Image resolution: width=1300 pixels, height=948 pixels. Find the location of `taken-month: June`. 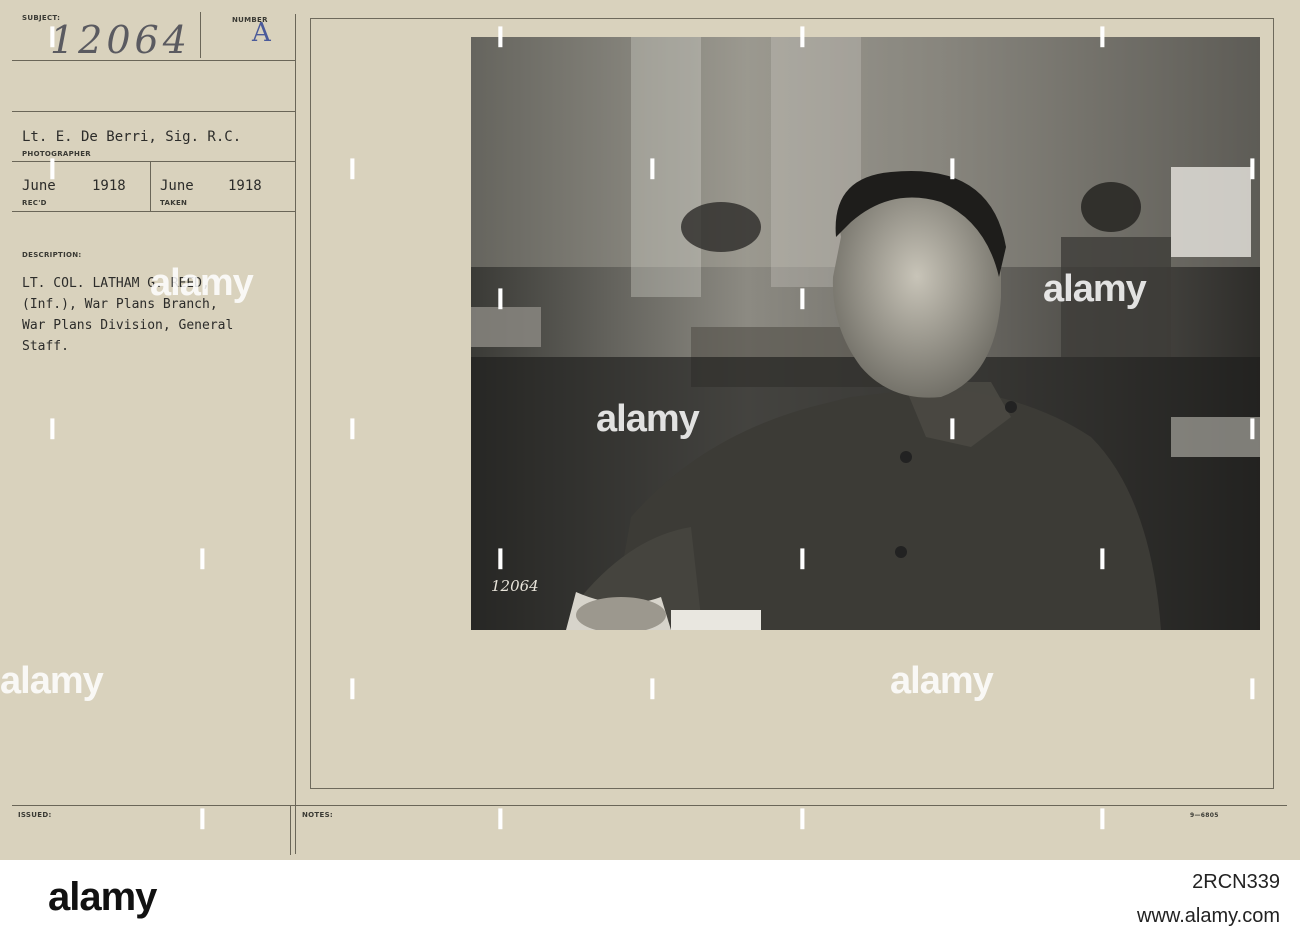

taken-month: June is located at coordinates (177, 186).